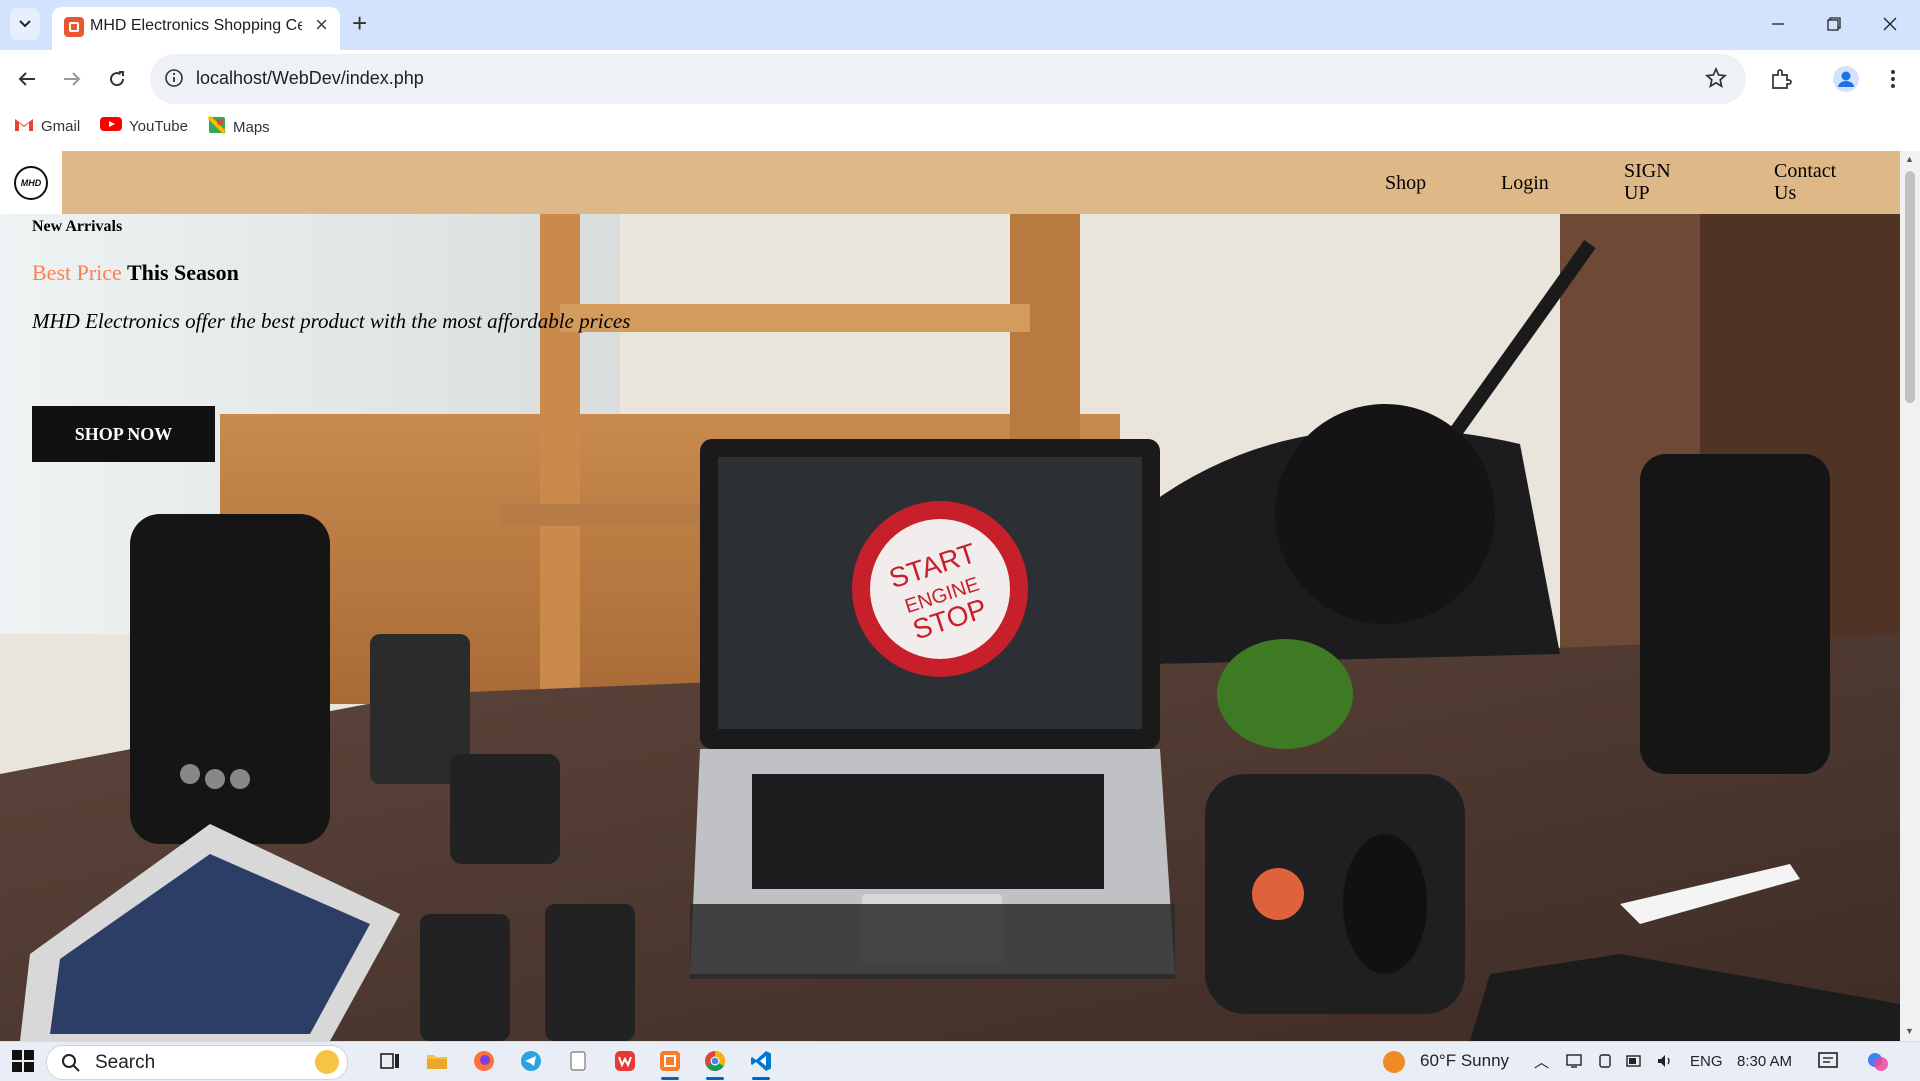 This screenshot has width=1920, height=1081. What do you see at coordinates (1575, 1061) in the screenshot?
I see `network-icon` at bounding box center [1575, 1061].